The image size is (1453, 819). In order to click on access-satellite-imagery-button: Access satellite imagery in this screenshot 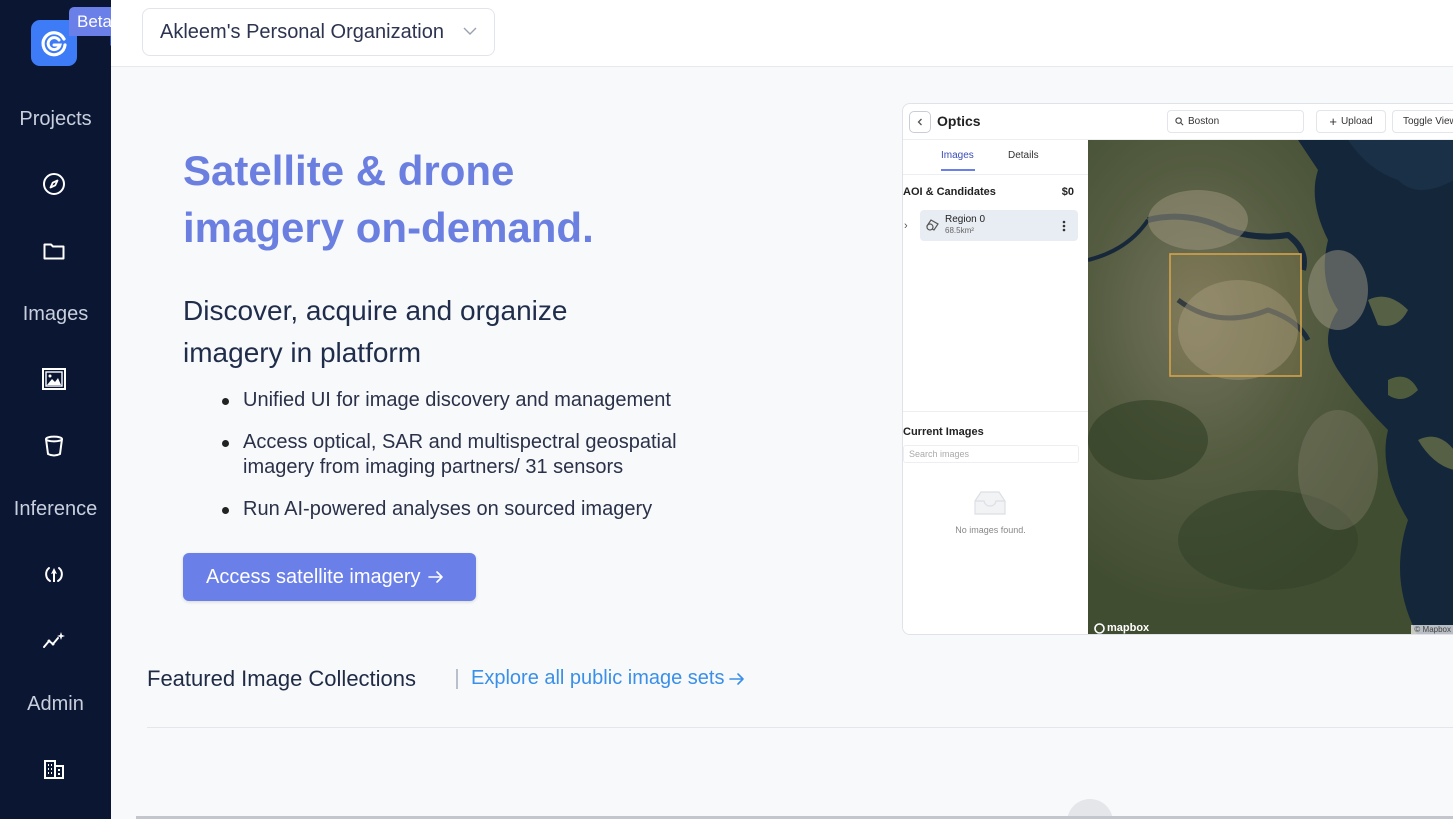, I will do `click(329, 577)`.